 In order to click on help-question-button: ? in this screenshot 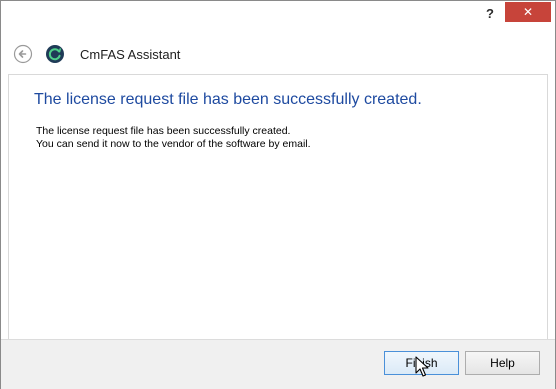, I will do `click(490, 14)`.